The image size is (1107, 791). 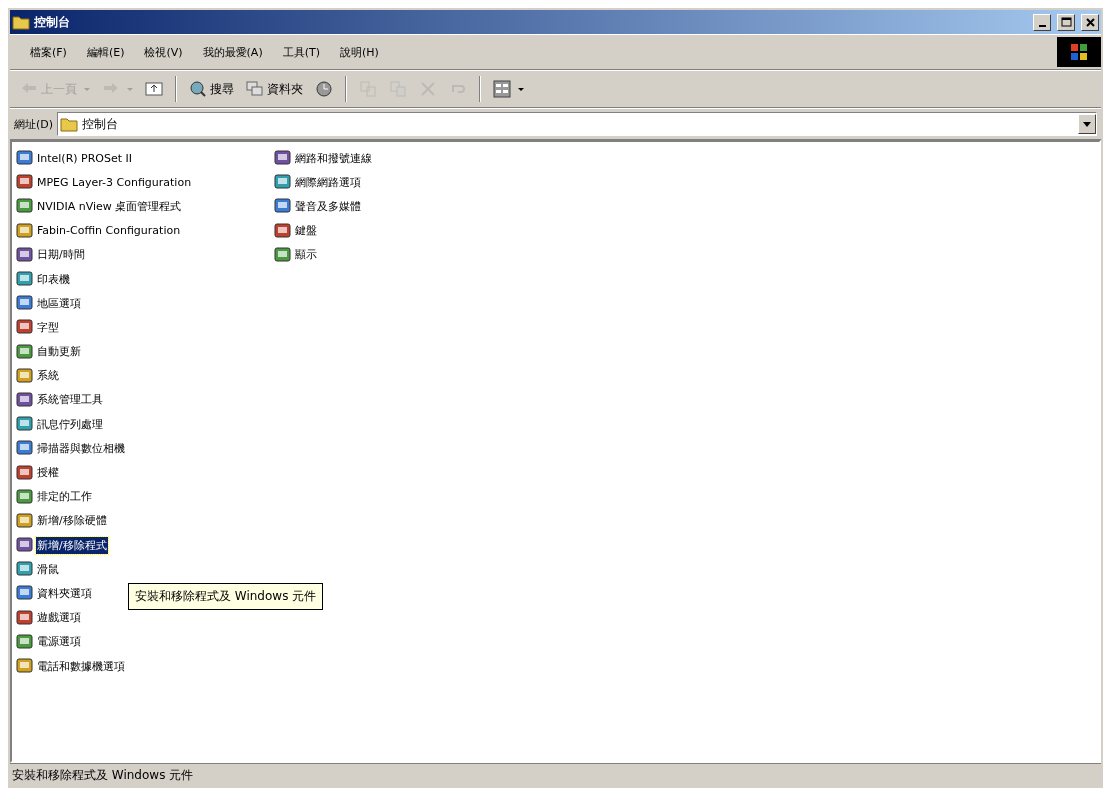 I want to click on control-panel-item: MPEG Layer-3 Configuration, so click(x=114, y=182).